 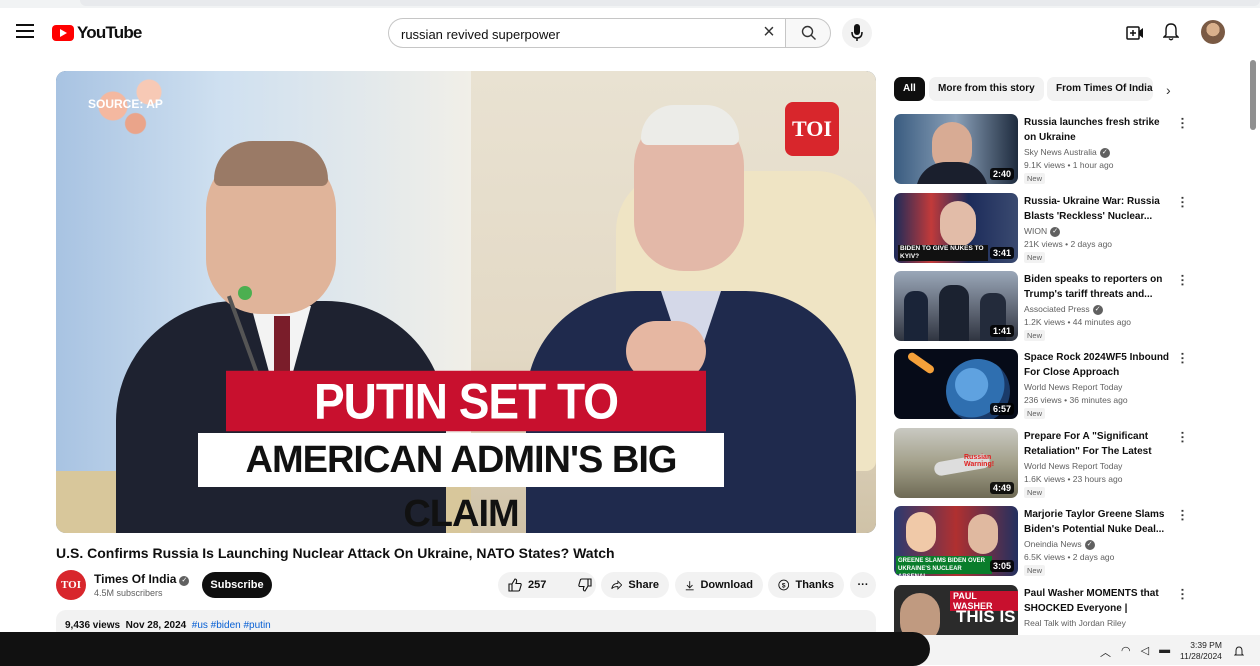 I want to click on search-button, so click(x=808, y=33).